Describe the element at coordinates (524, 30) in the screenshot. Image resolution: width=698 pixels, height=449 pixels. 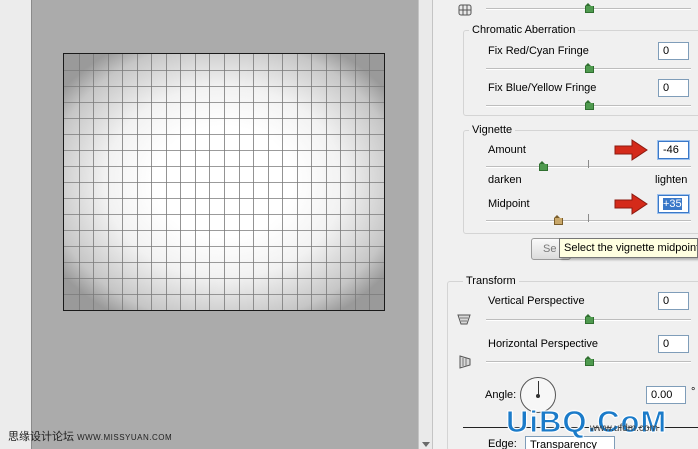
I see `chromatic-aberration-title: Chromatic Aberration` at that location.